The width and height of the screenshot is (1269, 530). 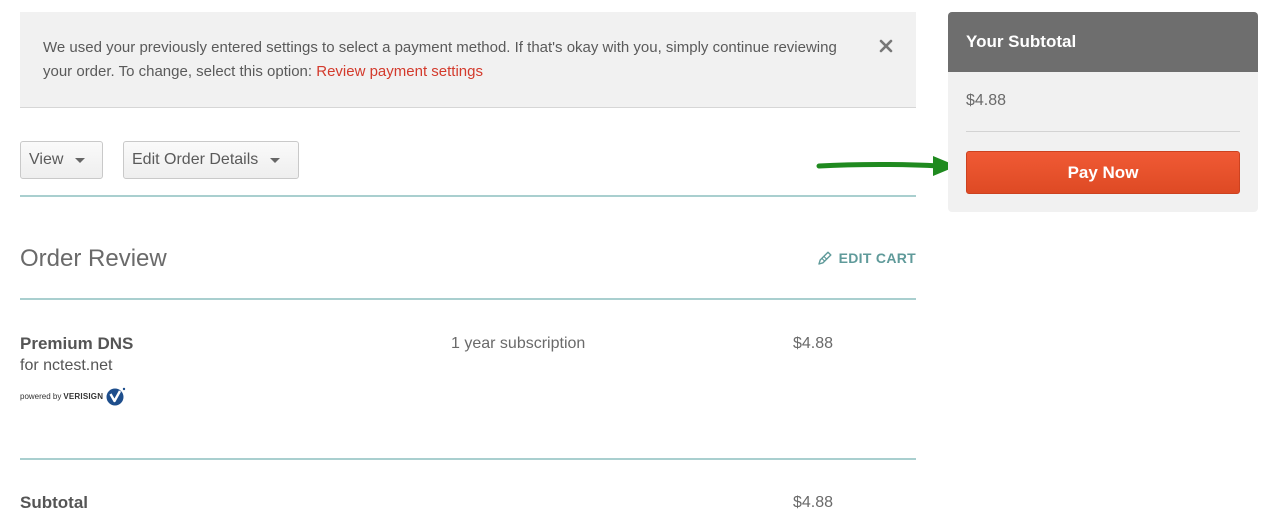 I want to click on item-name: Premium DNS, so click(x=77, y=343).